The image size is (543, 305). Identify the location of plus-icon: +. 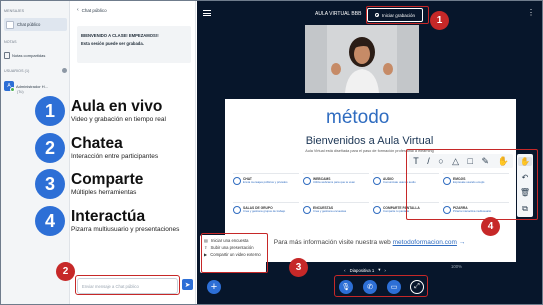
(214, 287).